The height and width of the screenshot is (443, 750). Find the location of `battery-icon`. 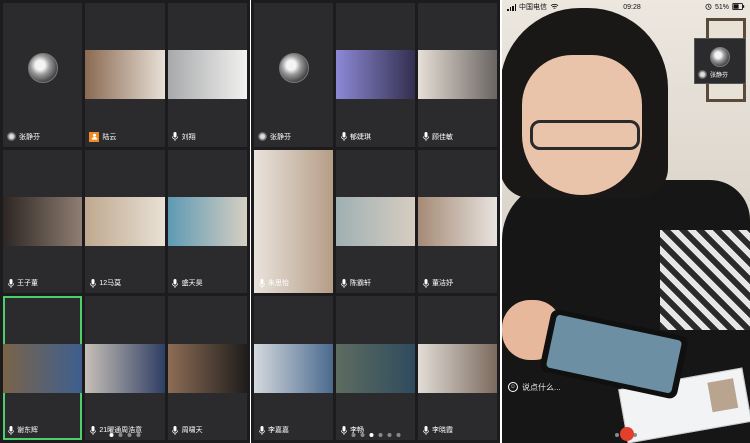

battery-icon is located at coordinates (738, 7).